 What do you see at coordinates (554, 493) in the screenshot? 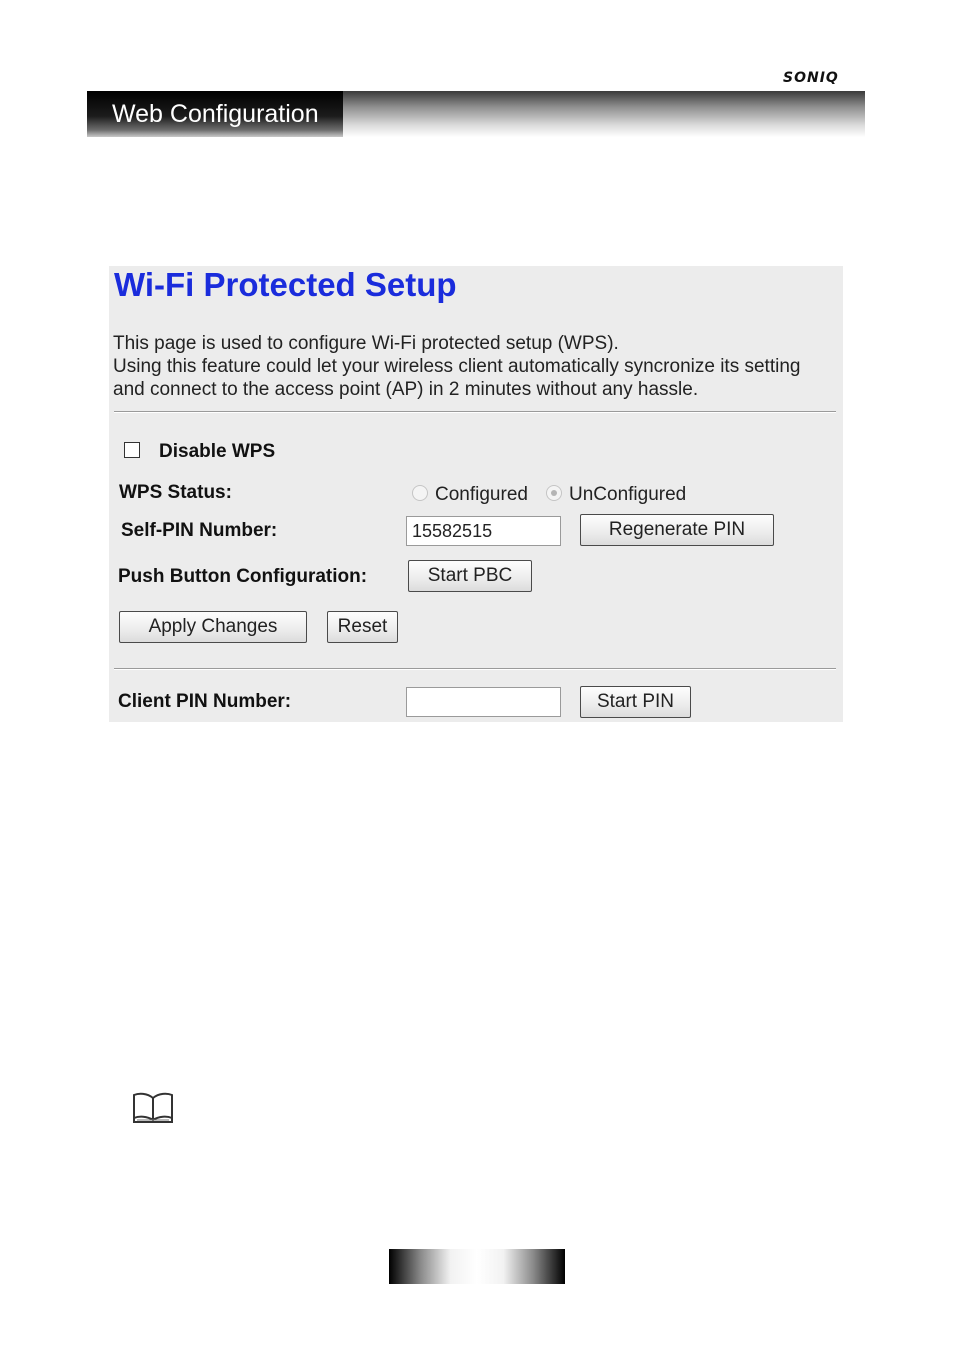
I see `status-unconfigured-radio` at bounding box center [554, 493].